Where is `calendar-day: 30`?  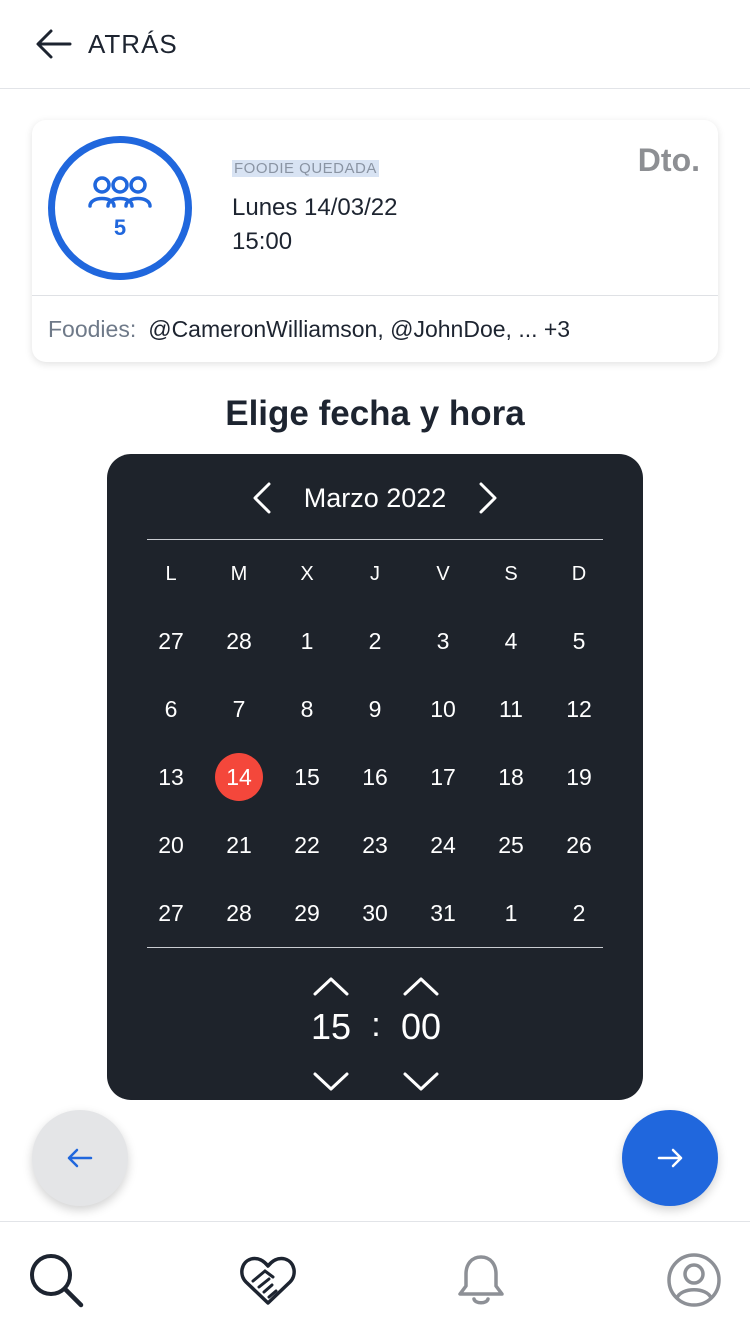
calendar-day: 30 is located at coordinates (375, 913).